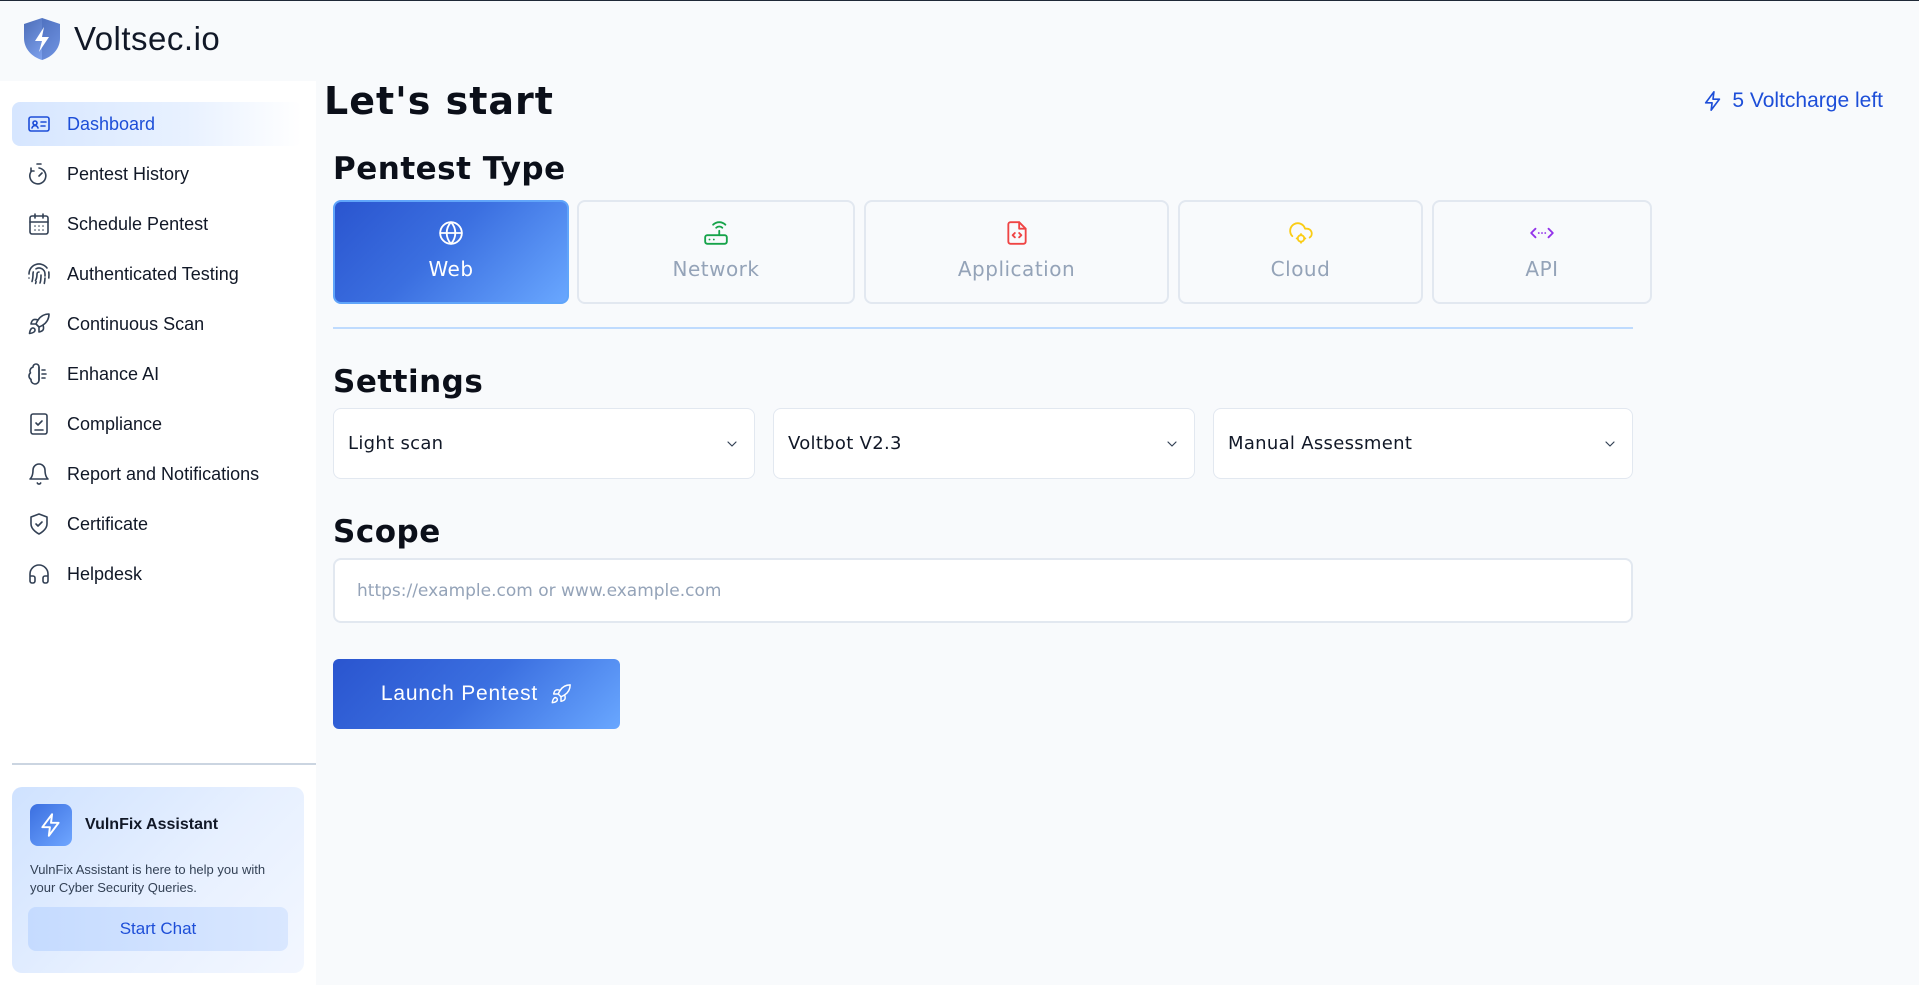  Describe the element at coordinates (152, 824) in the screenshot. I see `assistant-title: VulnFix Assistant` at that location.